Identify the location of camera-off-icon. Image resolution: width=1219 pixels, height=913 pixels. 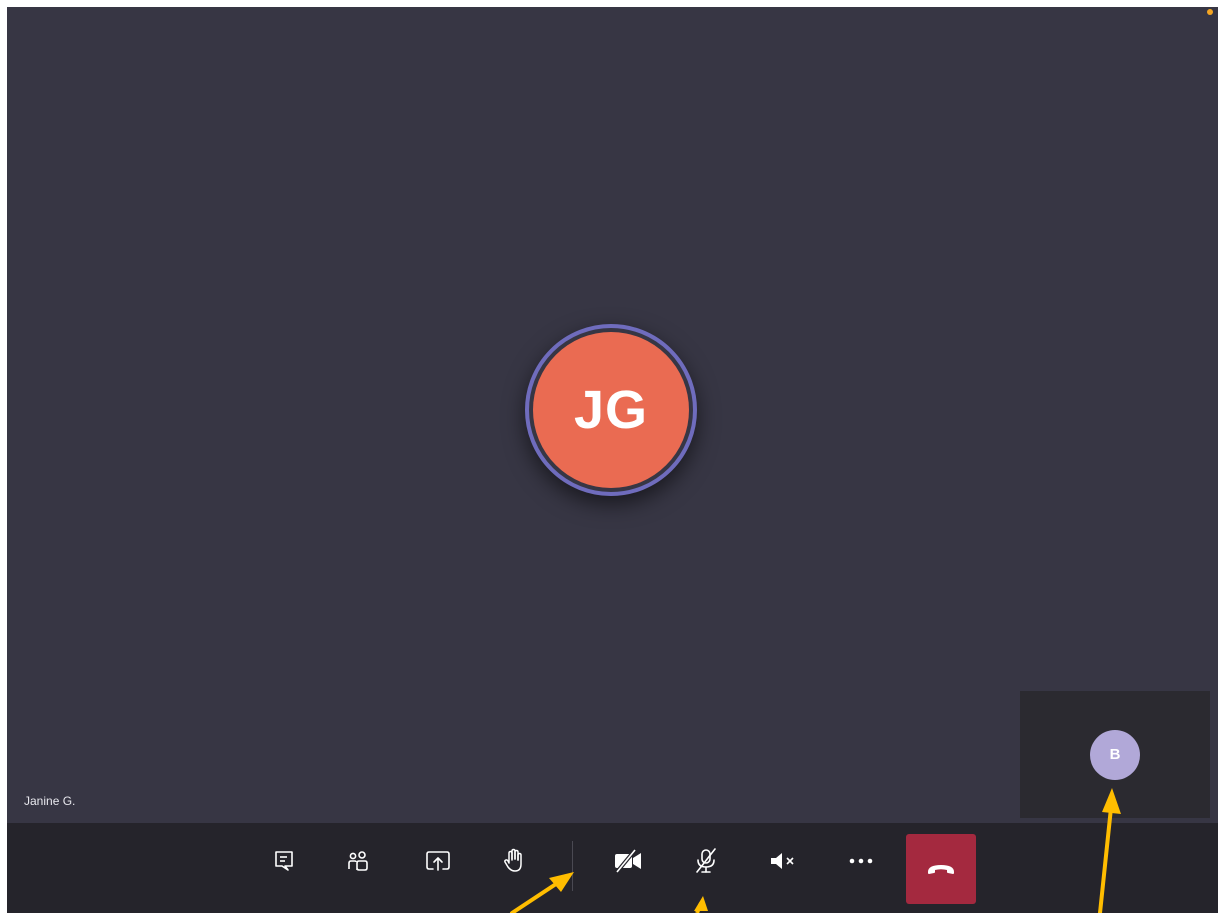
(628, 861).